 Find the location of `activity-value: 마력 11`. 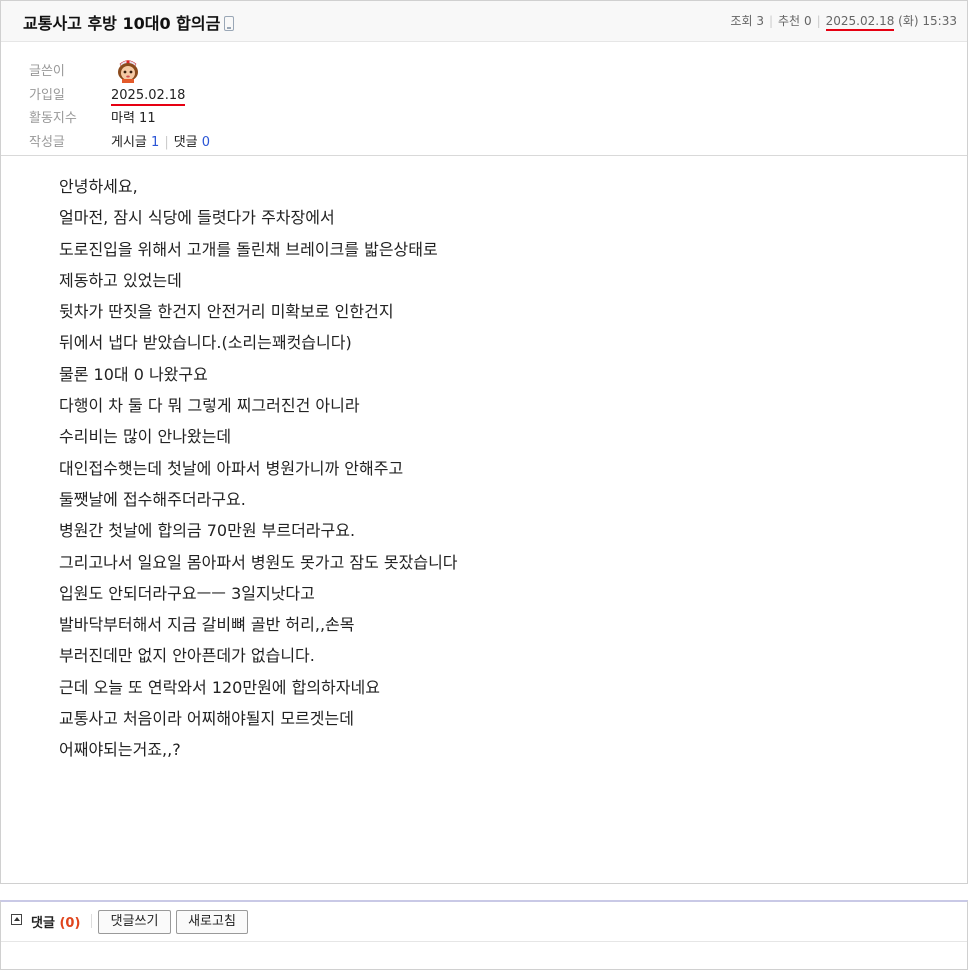

activity-value: 마력 11 is located at coordinates (133, 118).